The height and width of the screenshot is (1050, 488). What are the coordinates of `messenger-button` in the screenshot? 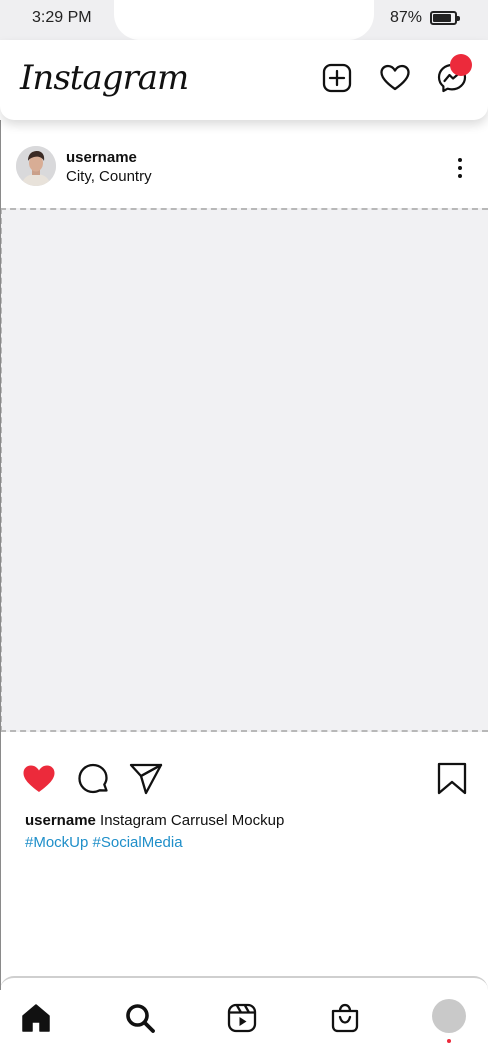 It's located at (454, 74).